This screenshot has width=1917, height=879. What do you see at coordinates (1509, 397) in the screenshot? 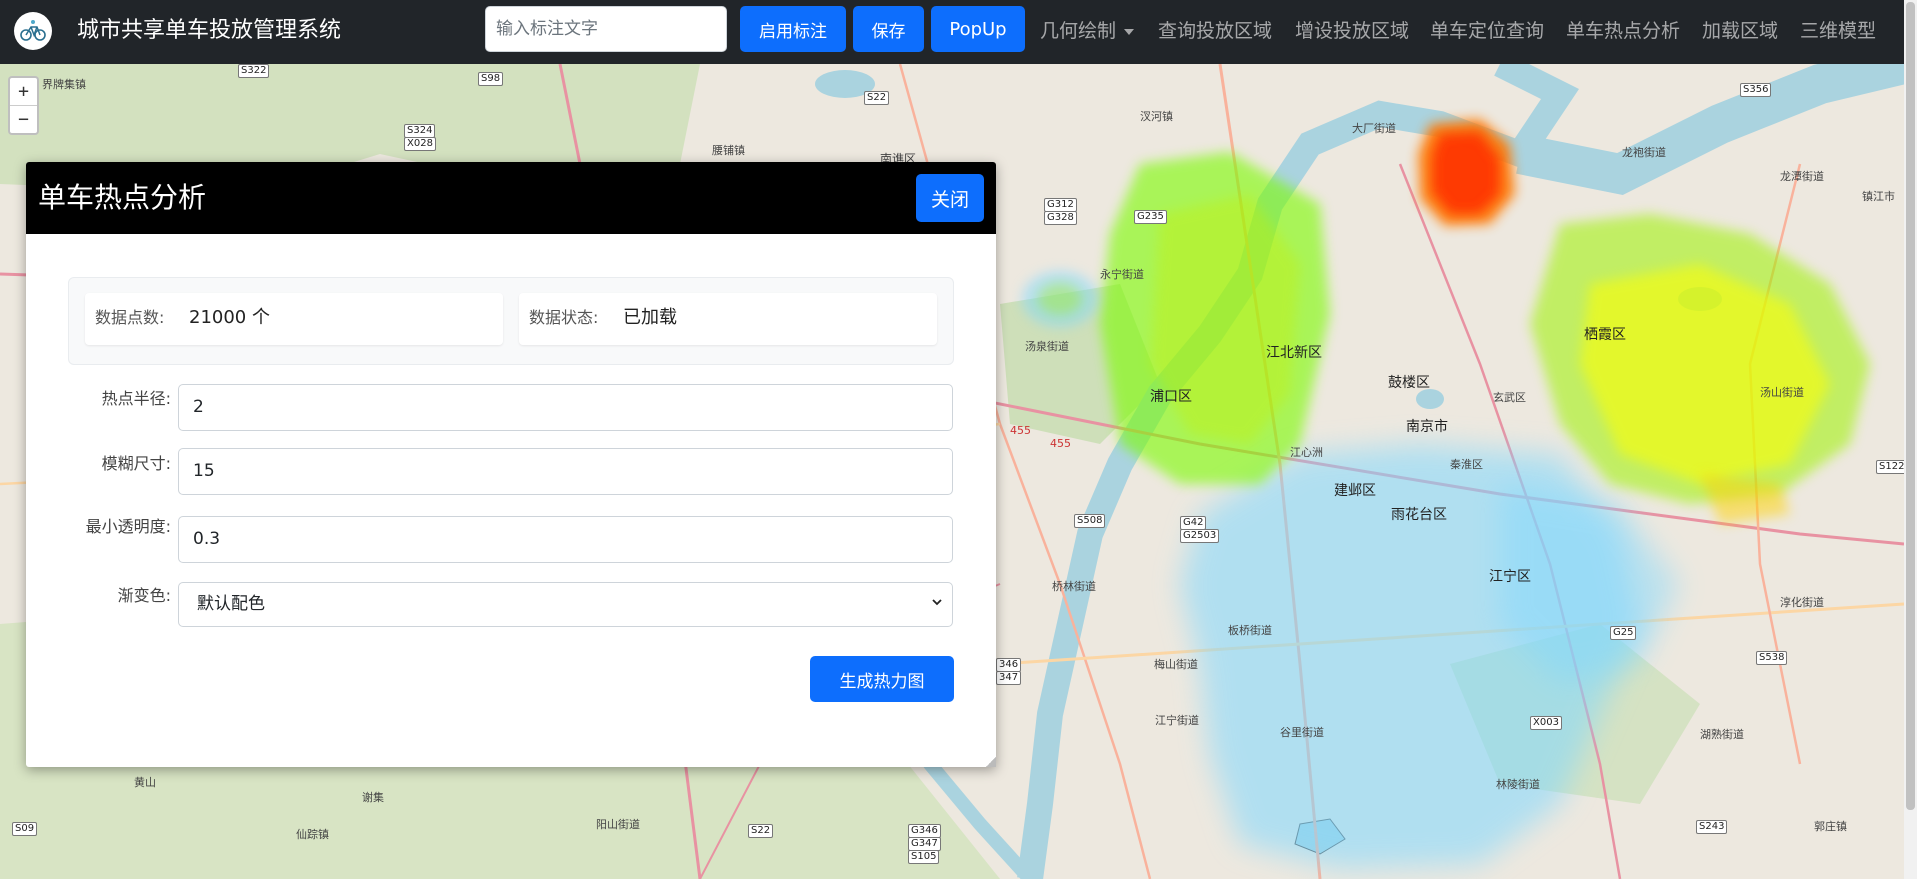
I see `map-place-label: 玄武区` at bounding box center [1509, 397].